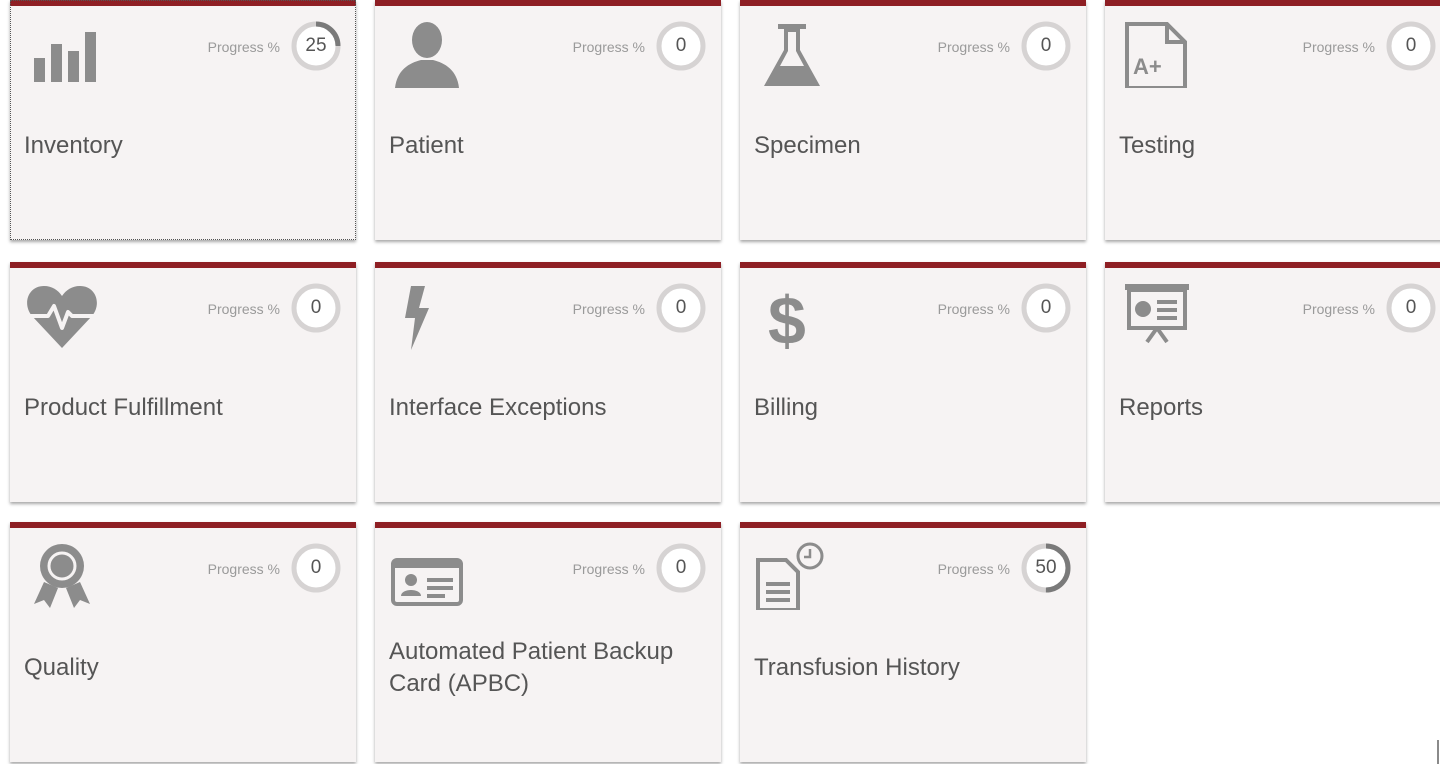 Image resolution: width=1440 pixels, height=764 pixels. I want to click on tile-title: Billing, so click(786, 407).